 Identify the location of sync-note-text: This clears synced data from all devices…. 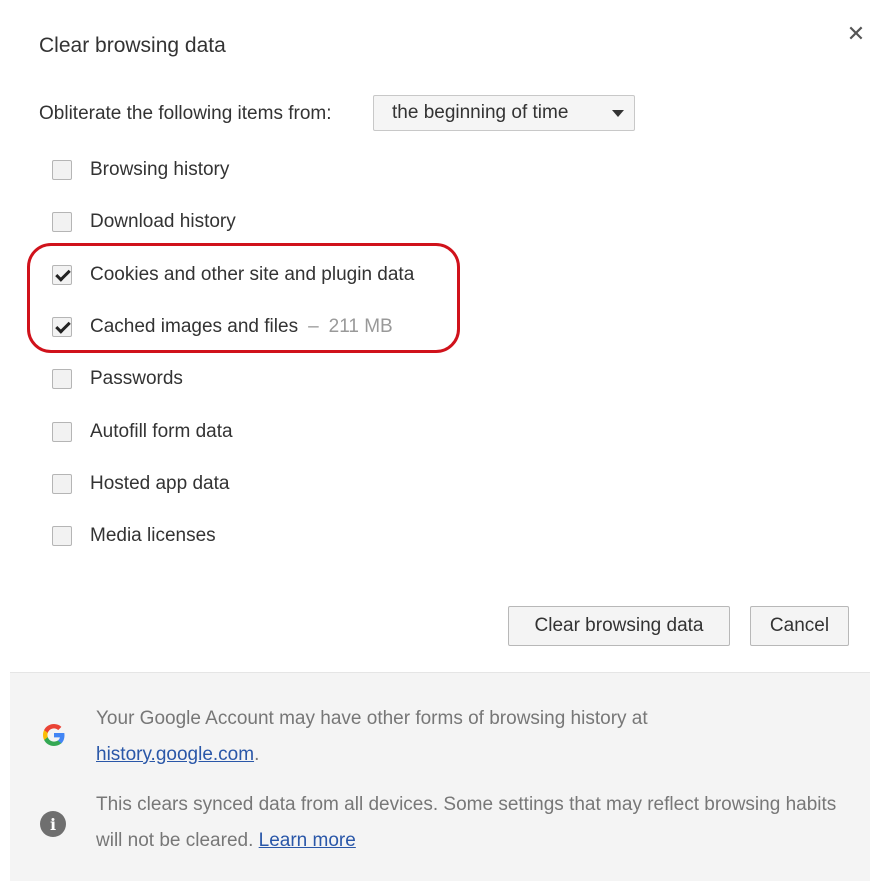
(476, 823).